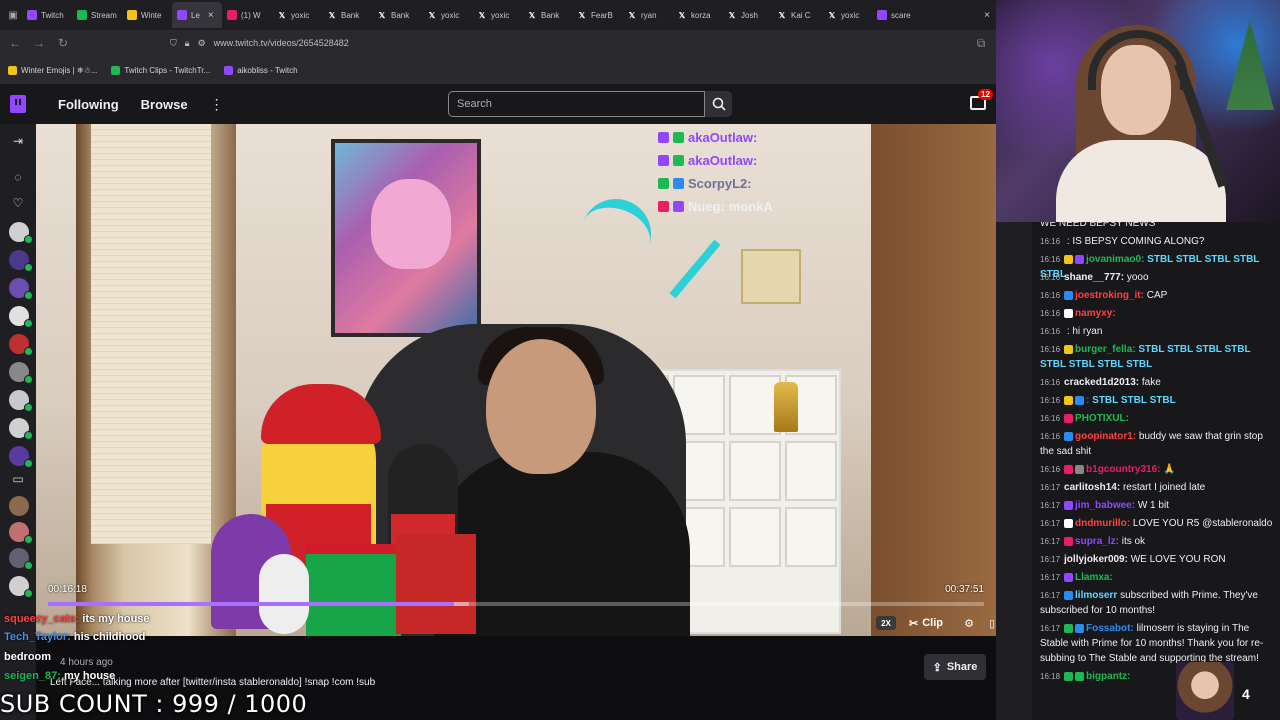 The height and width of the screenshot is (720, 1280). What do you see at coordinates (1158, 400) in the screenshot?
I see `chat-message: 16:16: STBL STBL STBL` at bounding box center [1158, 400].